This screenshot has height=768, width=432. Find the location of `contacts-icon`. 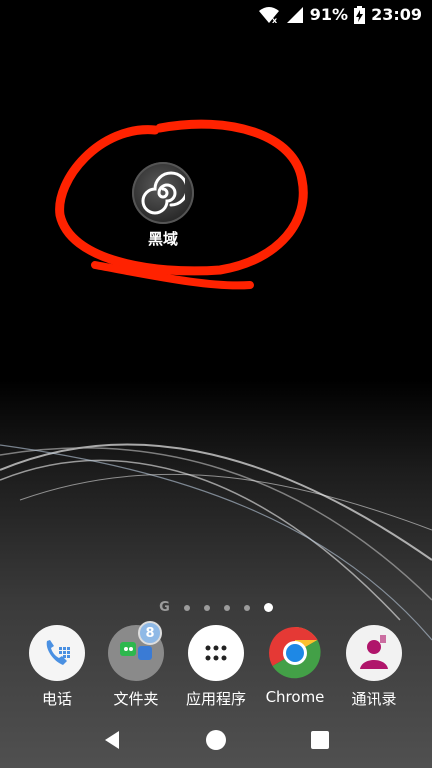

contacts-icon is located at coordinates (374, 653).